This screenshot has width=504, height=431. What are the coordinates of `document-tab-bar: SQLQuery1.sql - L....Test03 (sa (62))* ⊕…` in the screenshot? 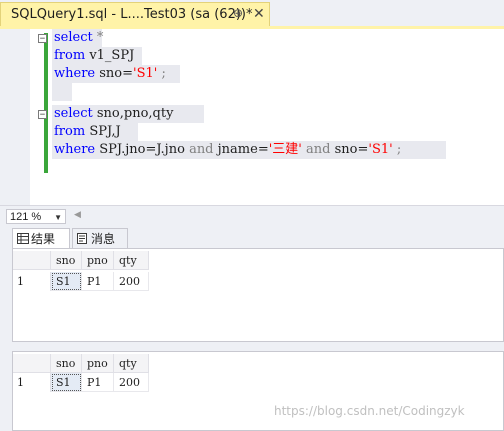 It's located at (252, 15).